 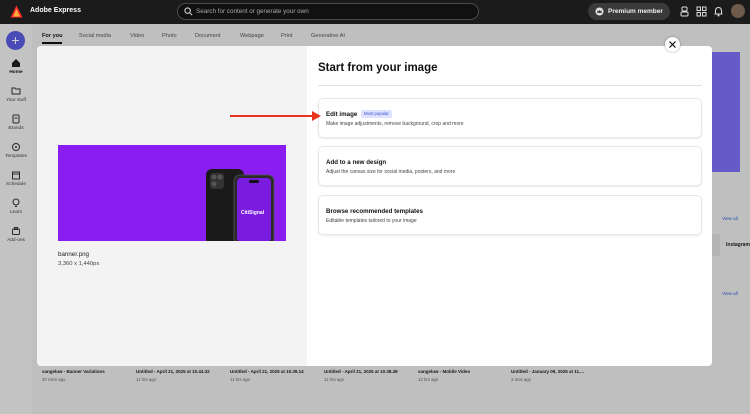 I want to click on option-title: Browse recommended templates, so click(x=374, y=211).